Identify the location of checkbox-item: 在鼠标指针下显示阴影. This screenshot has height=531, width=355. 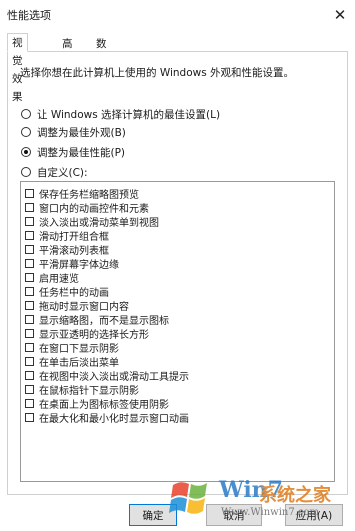
(82, 390).